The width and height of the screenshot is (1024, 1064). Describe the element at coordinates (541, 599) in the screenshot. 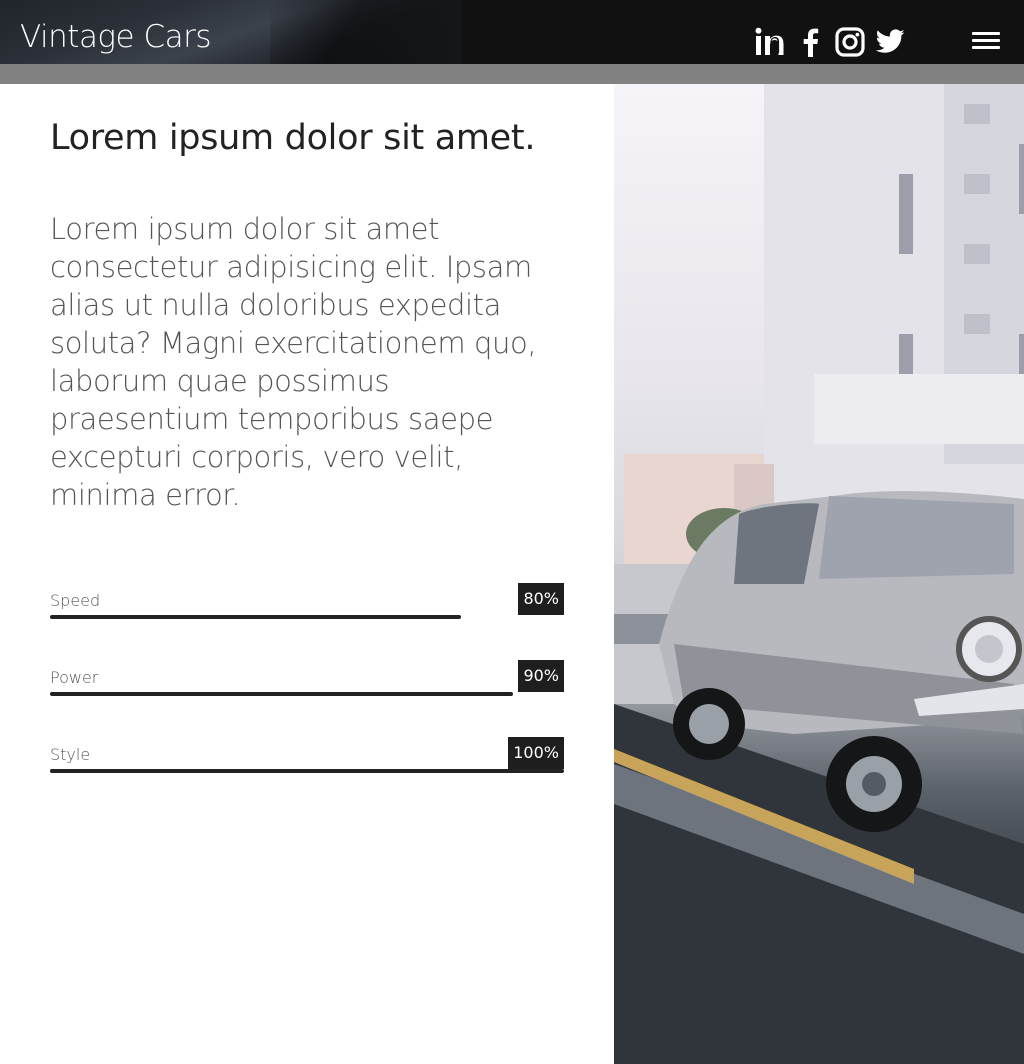

I see `skill-value-badge: 80%` at that location.